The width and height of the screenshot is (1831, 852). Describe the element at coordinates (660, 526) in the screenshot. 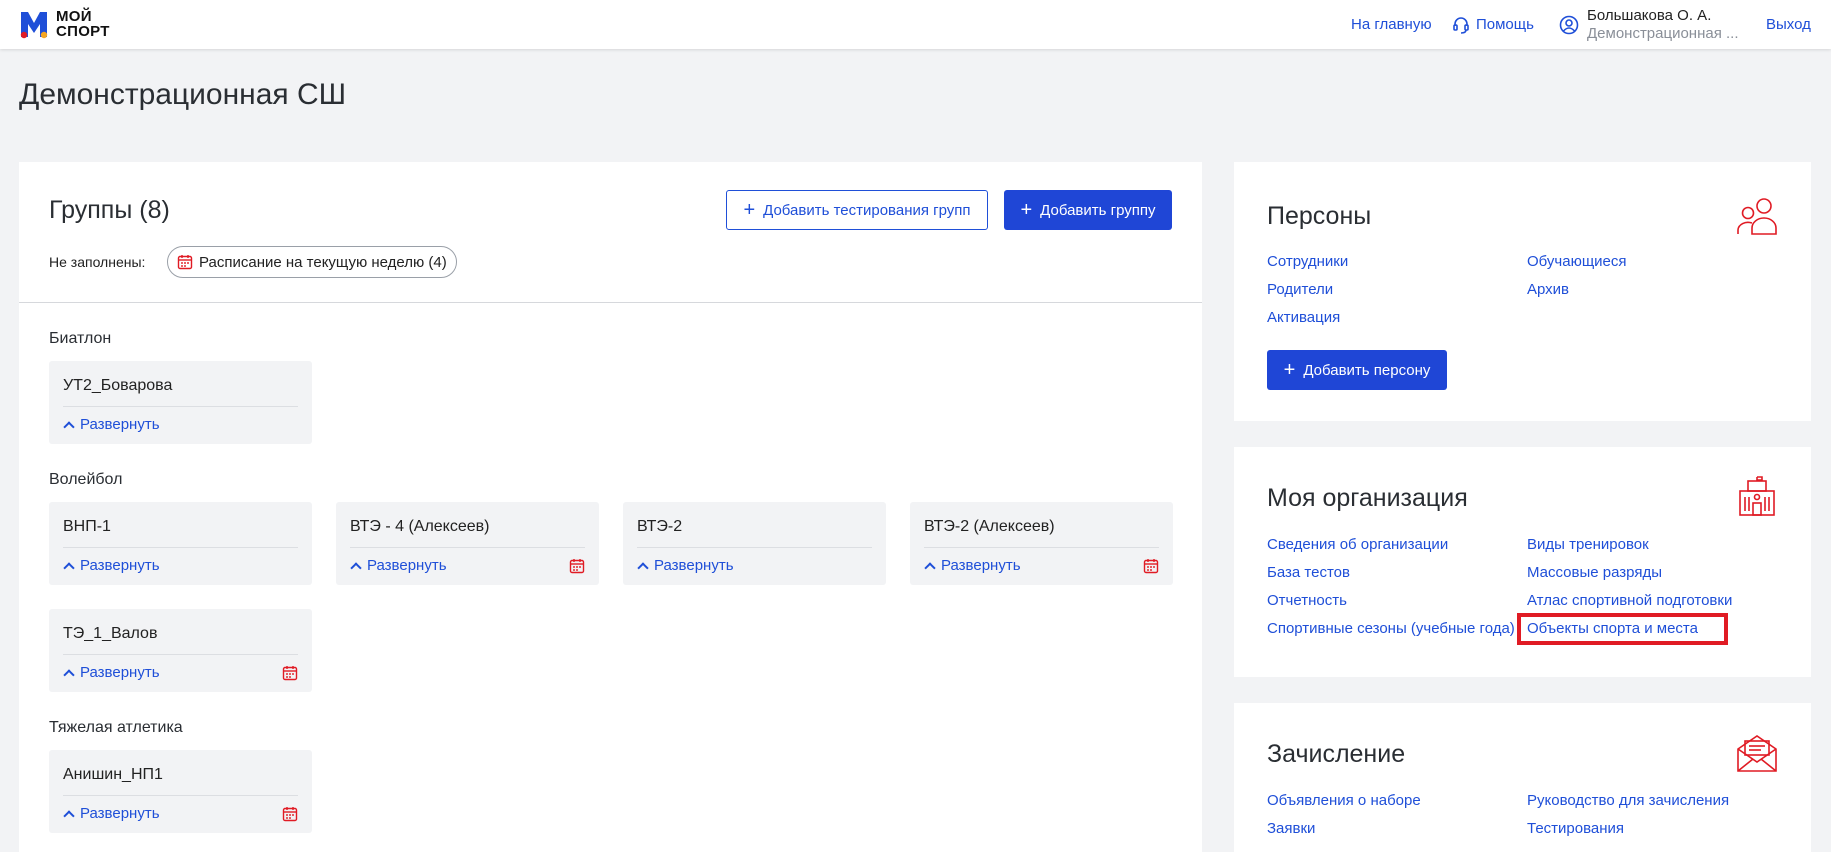

I see `group-card-title: ВТЭ-2` at that location.